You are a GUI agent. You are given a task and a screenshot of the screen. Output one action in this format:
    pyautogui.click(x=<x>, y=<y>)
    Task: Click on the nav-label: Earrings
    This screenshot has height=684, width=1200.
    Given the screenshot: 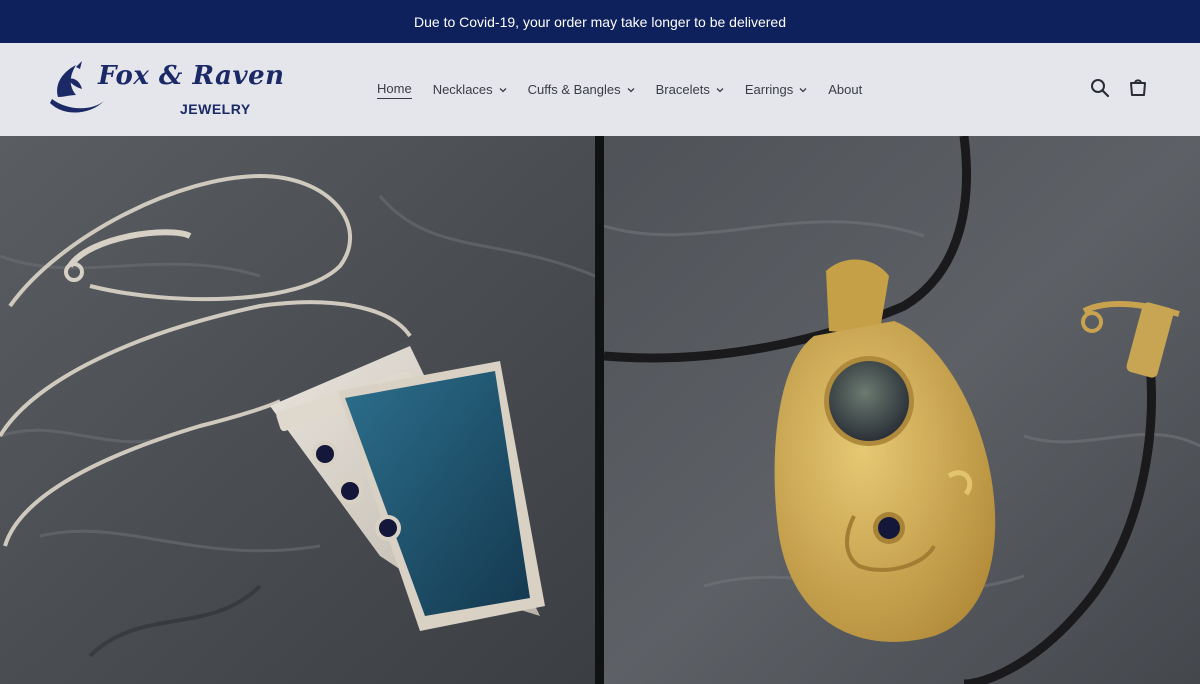 What is the action you would take?
    pyautogui.click(x=769, y=89)
    